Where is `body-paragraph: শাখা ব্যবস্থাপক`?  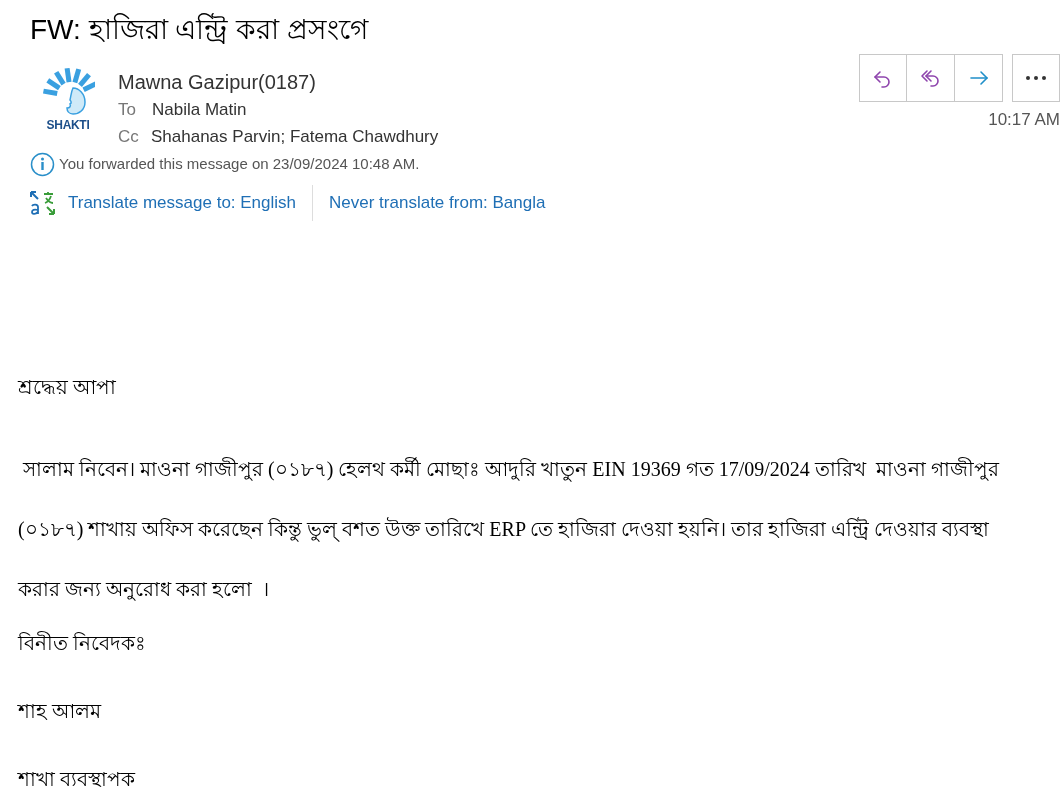 body-paragraph: শাখা ব্যবস্থাপক is located at coordinates (77, 779).